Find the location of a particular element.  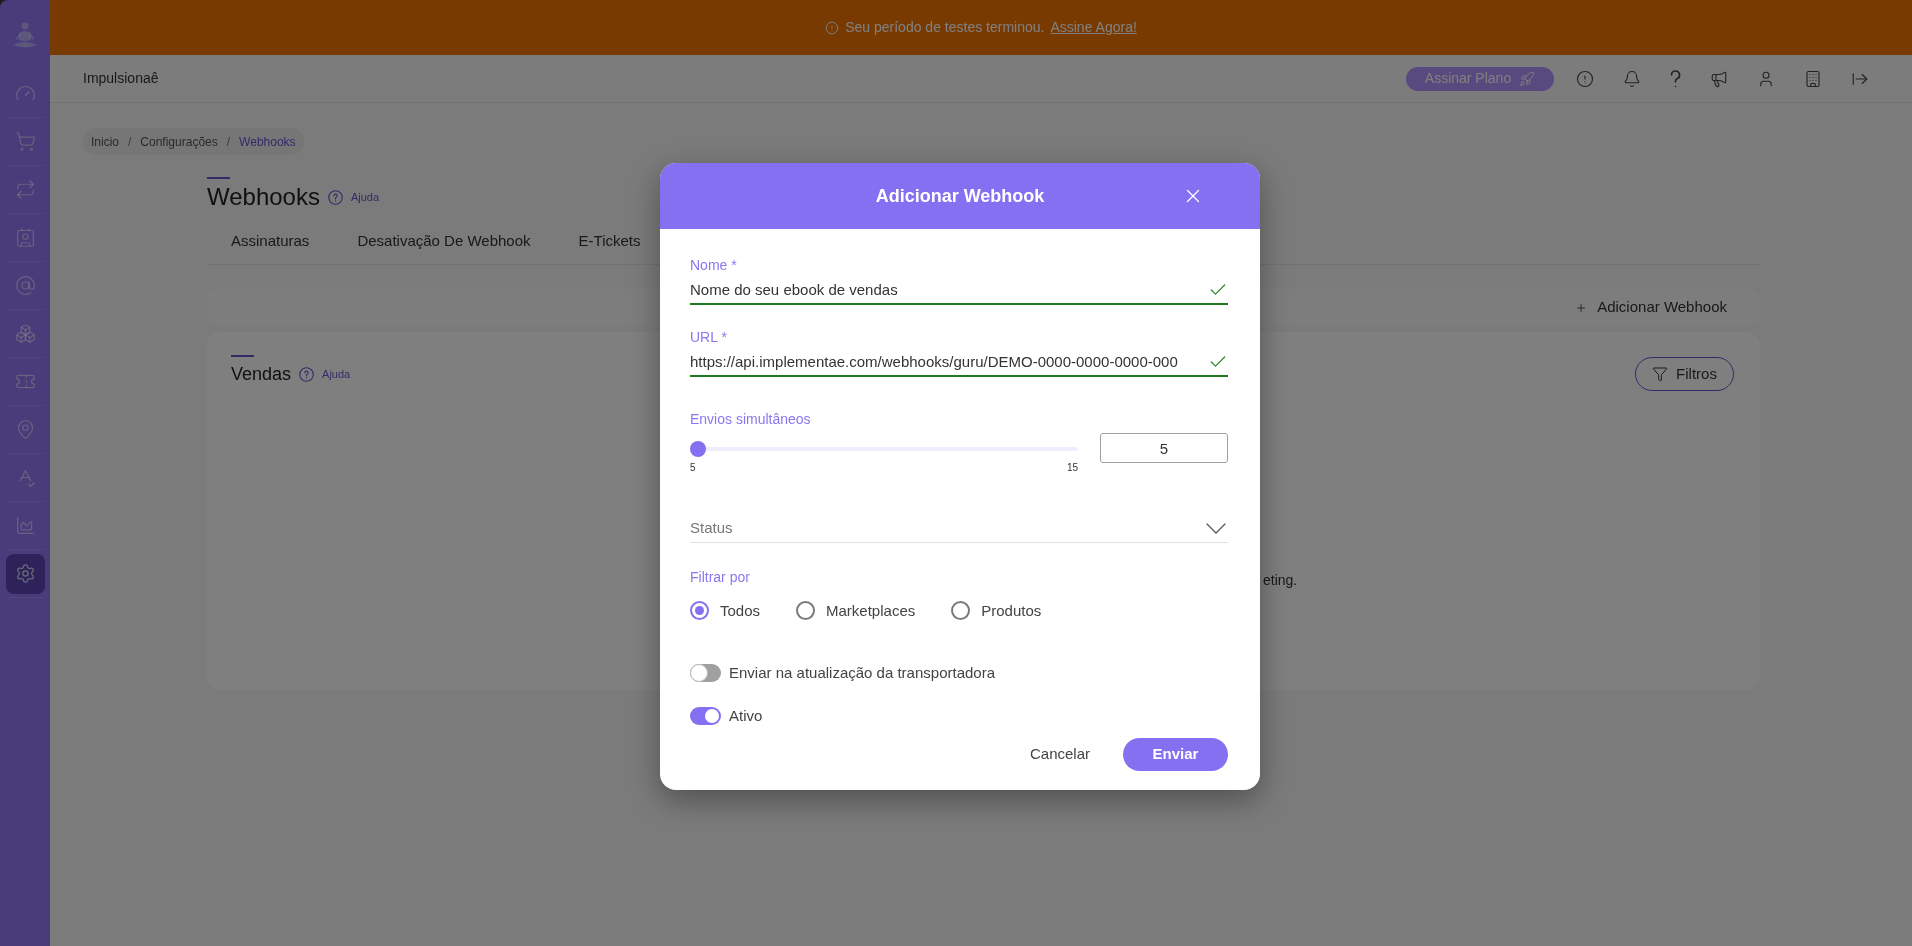

building-icon is located at coordinates (1813, 78).